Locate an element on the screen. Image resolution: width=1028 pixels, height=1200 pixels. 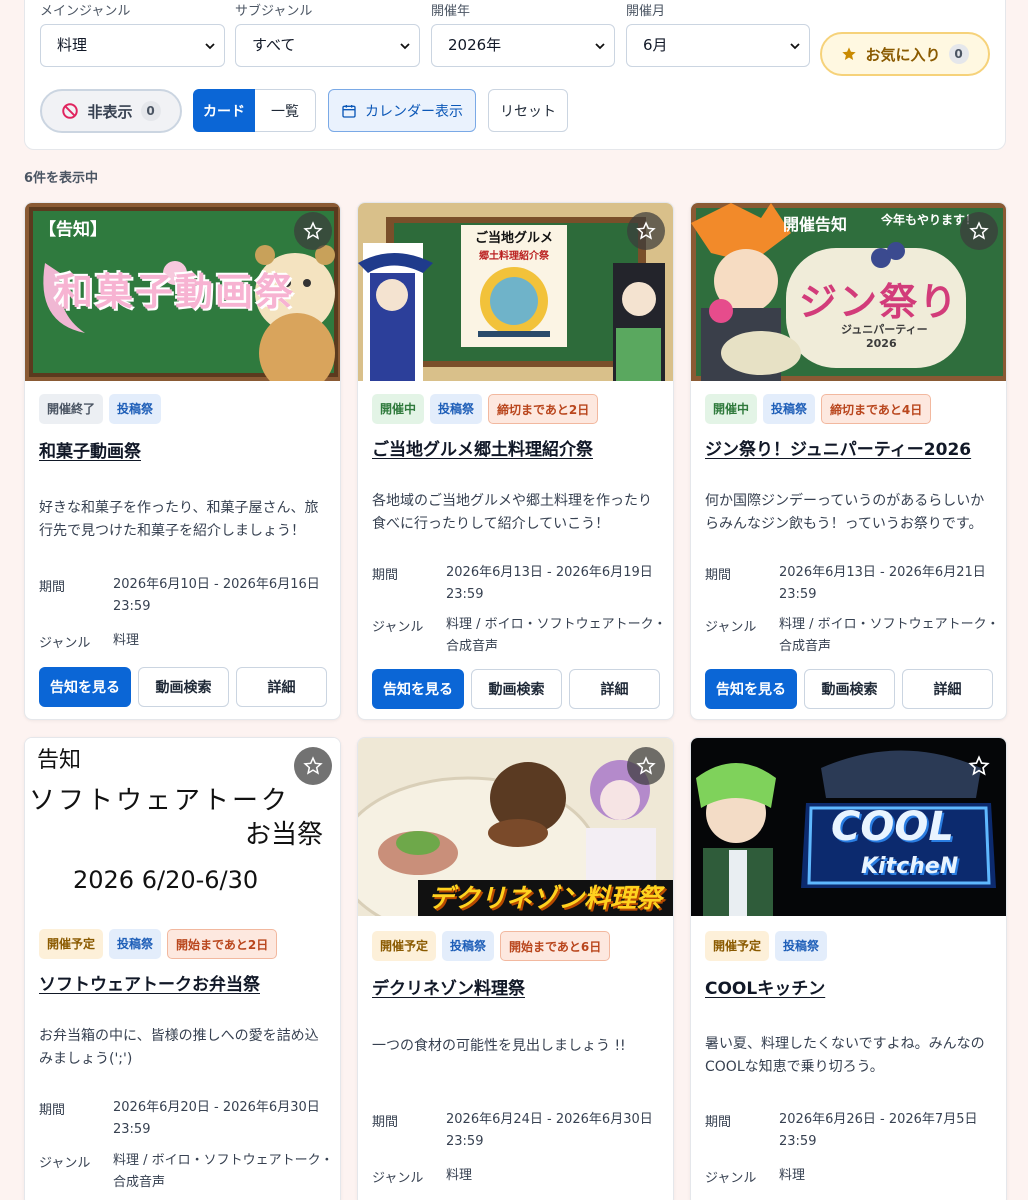
event-thumbnail: COOL KitcheN is located at coordinates (848, 827).